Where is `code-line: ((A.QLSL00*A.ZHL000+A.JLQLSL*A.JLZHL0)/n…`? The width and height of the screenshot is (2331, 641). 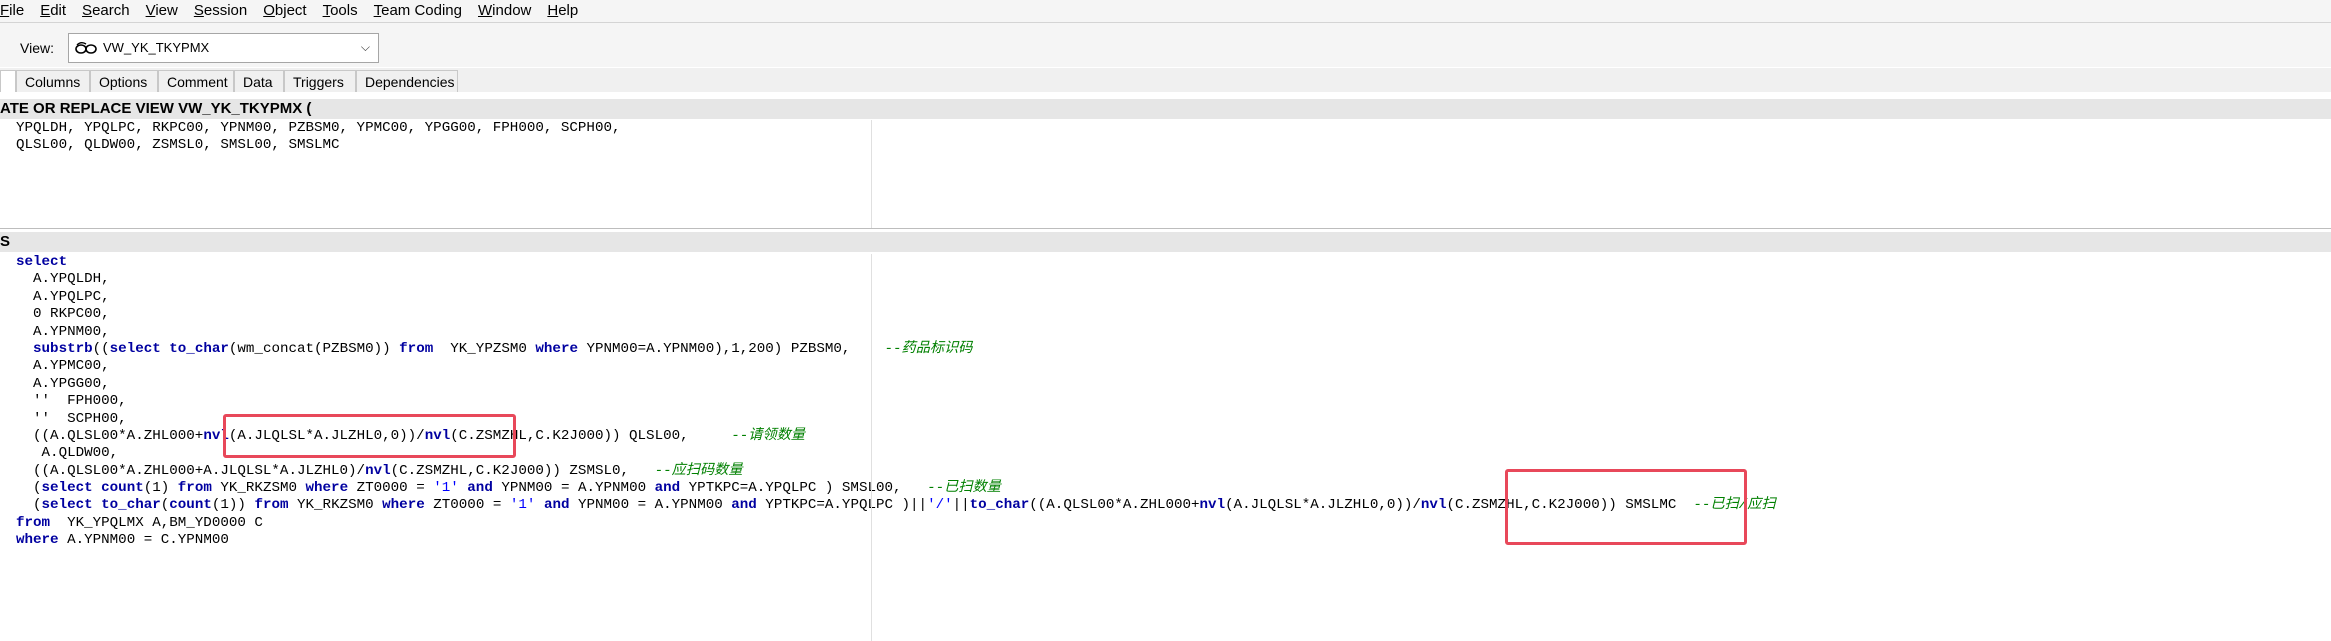
code-line: ((A.QLSL00*A.ZHL000+A.JLQLSL*A.JLZHL0)/n… is located at coordinates (379, 470).